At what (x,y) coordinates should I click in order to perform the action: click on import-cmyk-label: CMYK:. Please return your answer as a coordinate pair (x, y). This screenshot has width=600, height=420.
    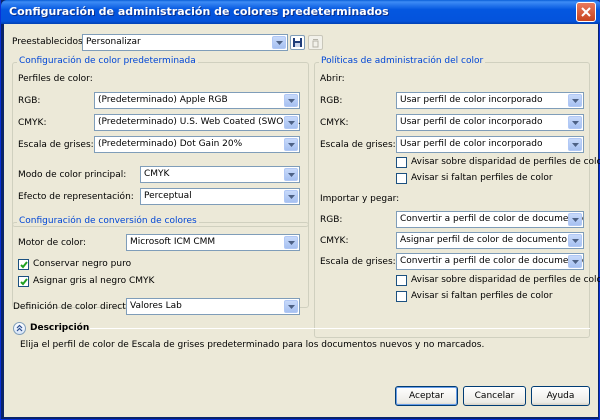
    Looking at the image, I should click on (334, 241).